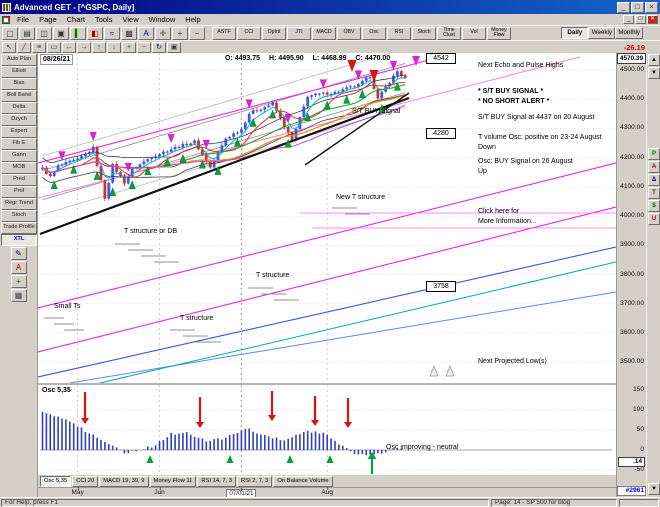  I want to click on menu-help: Help, so click(192, 19).